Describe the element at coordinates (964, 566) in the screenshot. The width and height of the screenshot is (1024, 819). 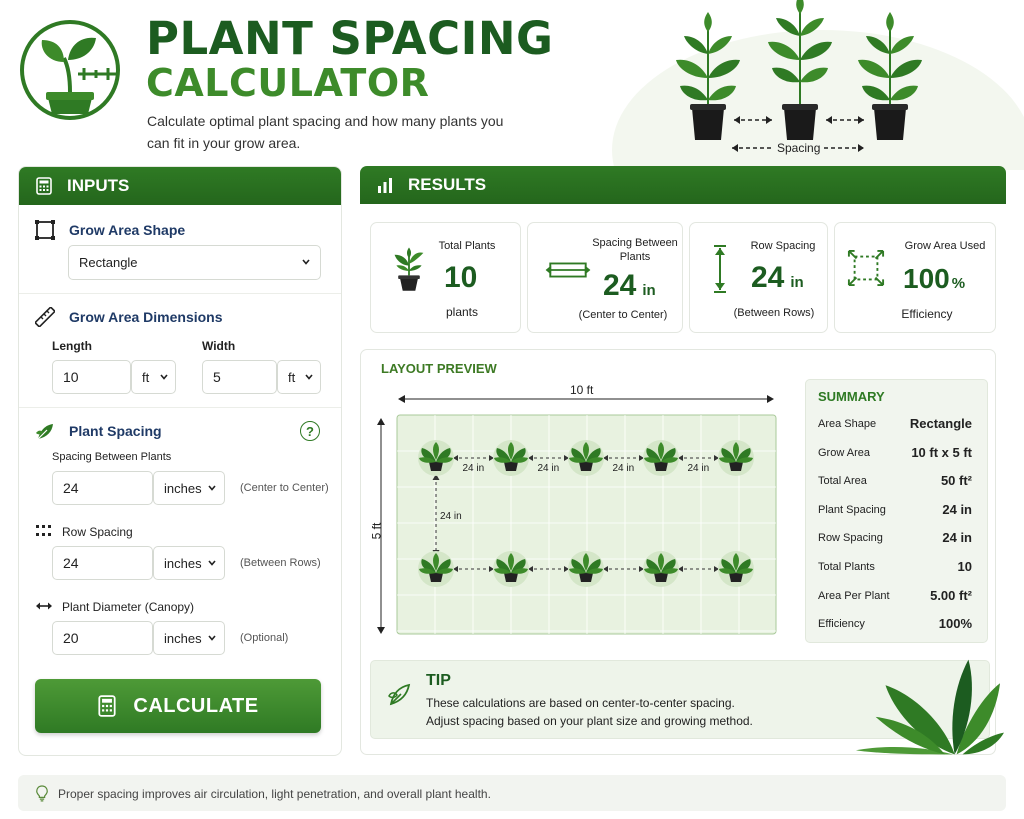
I see `summary-row-value: 10` at that location.